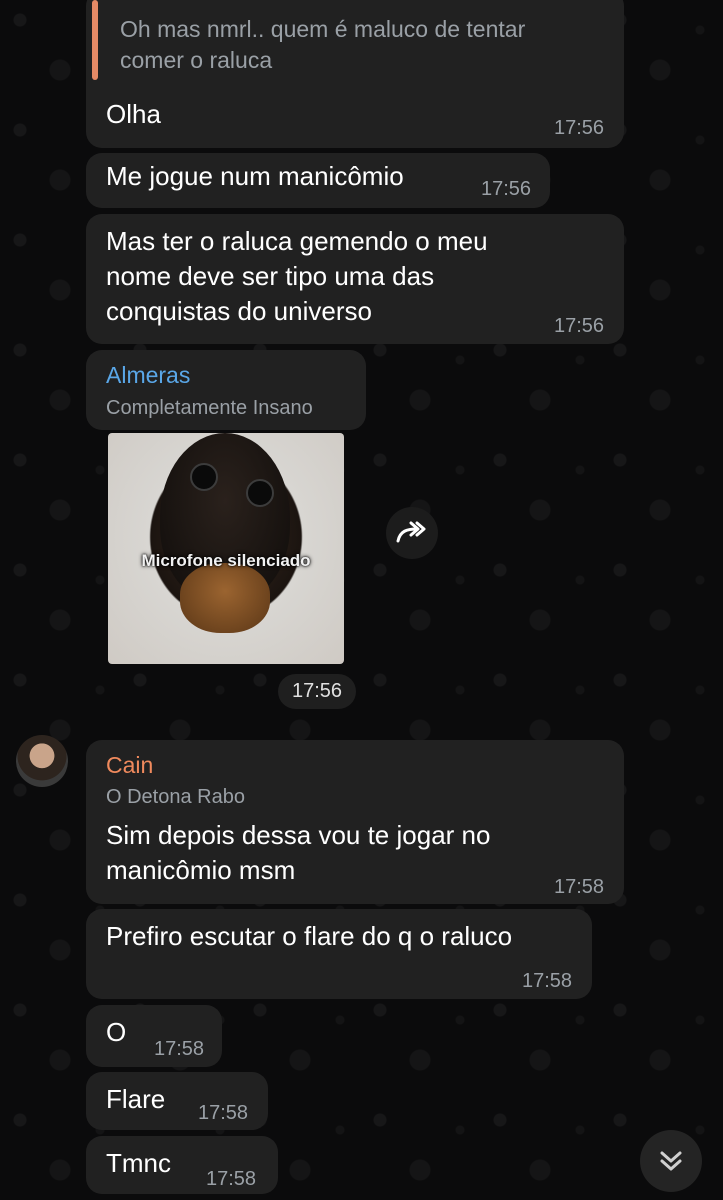 The width and height of the screenshot is (723, 1200). What do you see at coordinates (225, 598) in the screenshot?
I see `sticker-dog-snout` at bounding box center [225, 598].